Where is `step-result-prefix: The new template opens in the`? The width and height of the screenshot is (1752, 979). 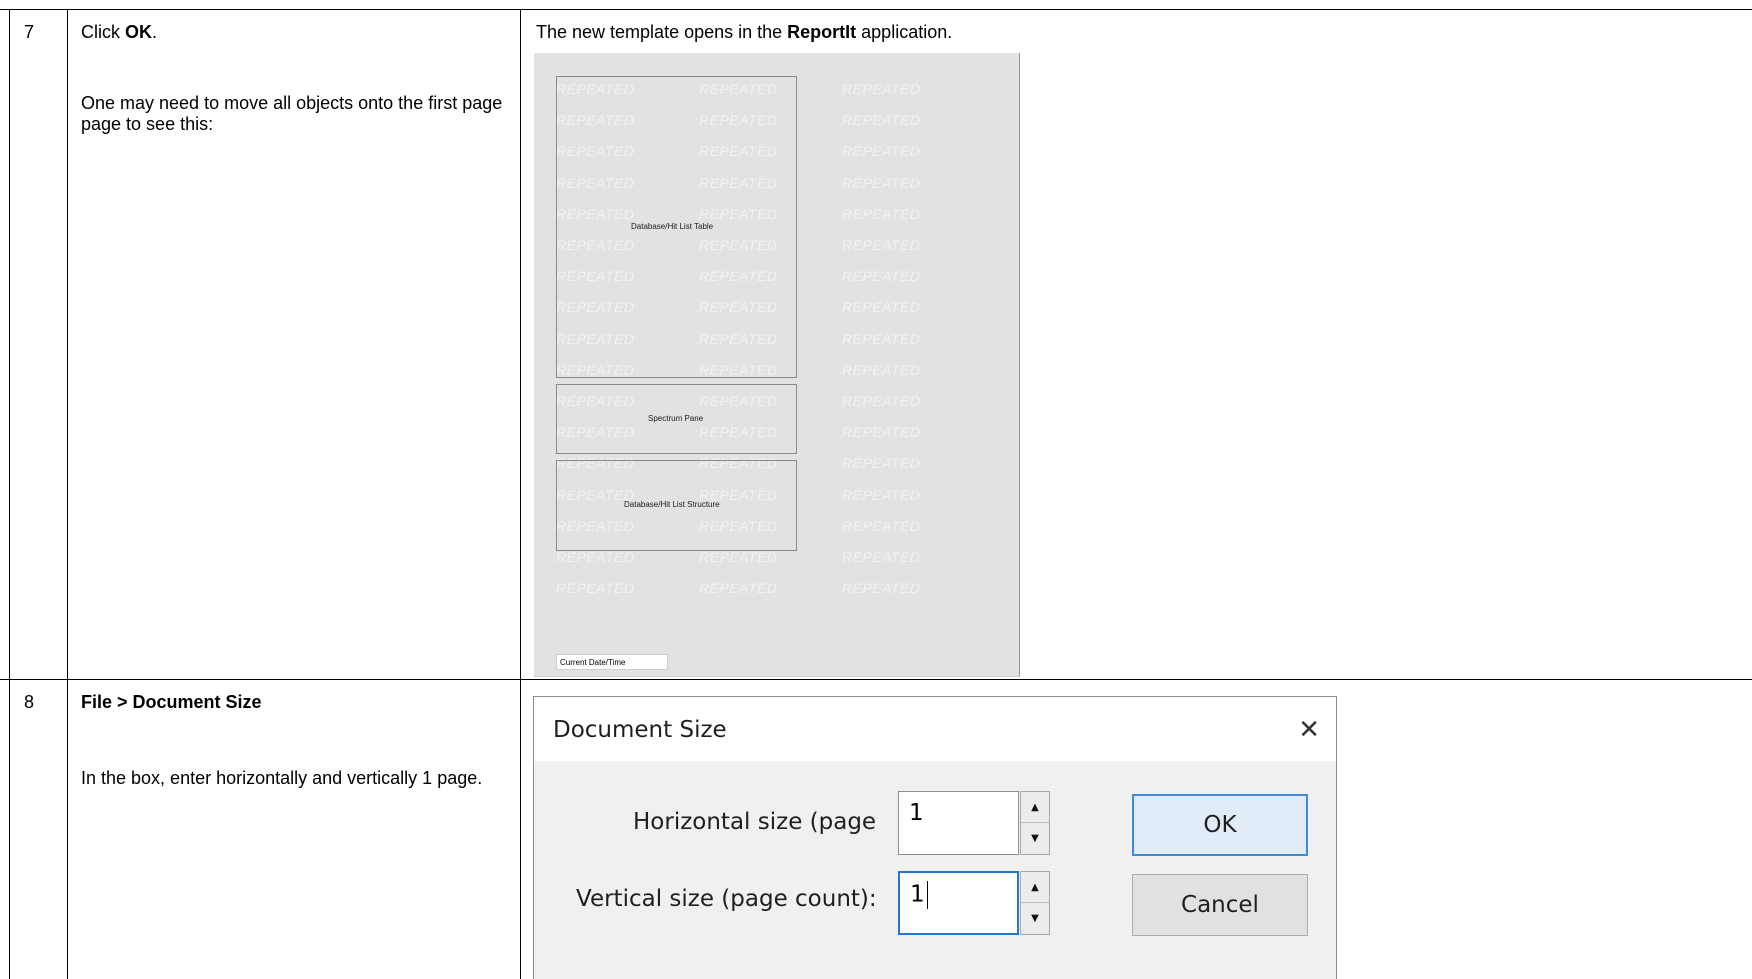 step-result-prefix: The new template opens in the is located at coordinates (662, 32).